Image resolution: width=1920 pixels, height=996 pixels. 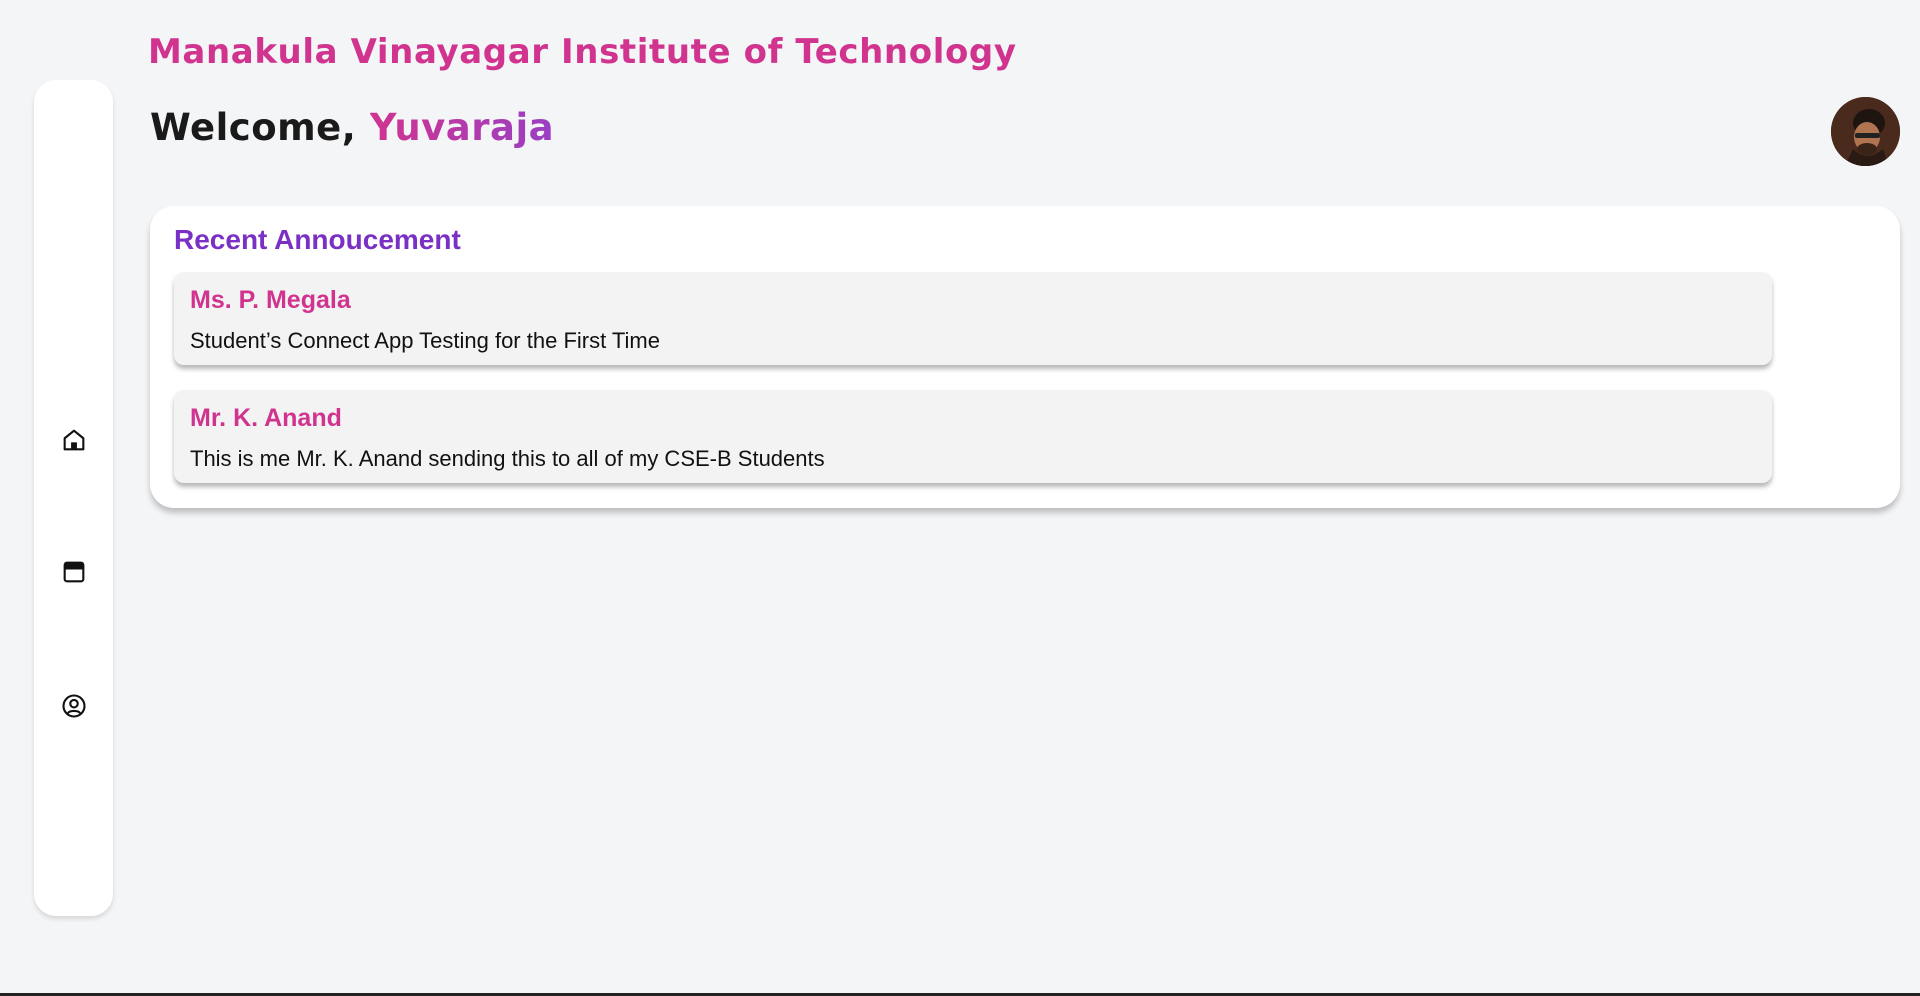 What do you see at coordinates (73, 571) in the screenshot?
I see `calendar-icon` at bounding box center [73, 571].